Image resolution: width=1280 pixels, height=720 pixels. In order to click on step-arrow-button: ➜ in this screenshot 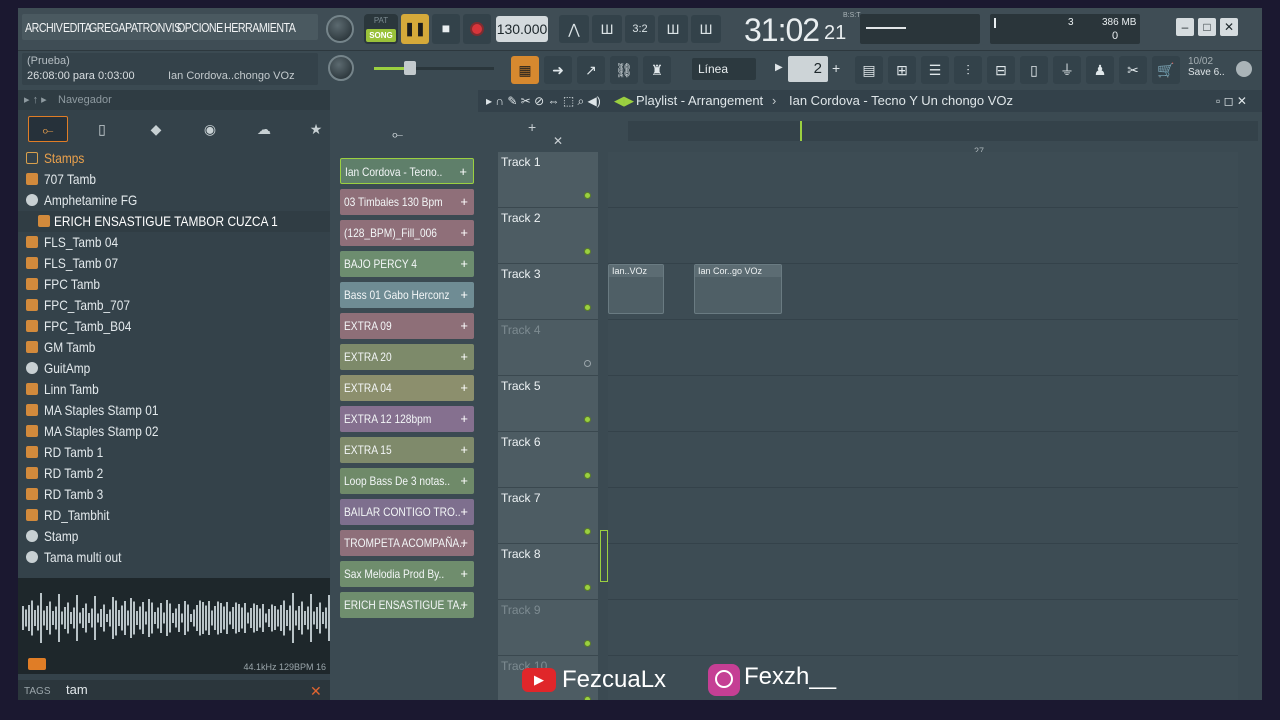, I will do `click(558, 70)`.